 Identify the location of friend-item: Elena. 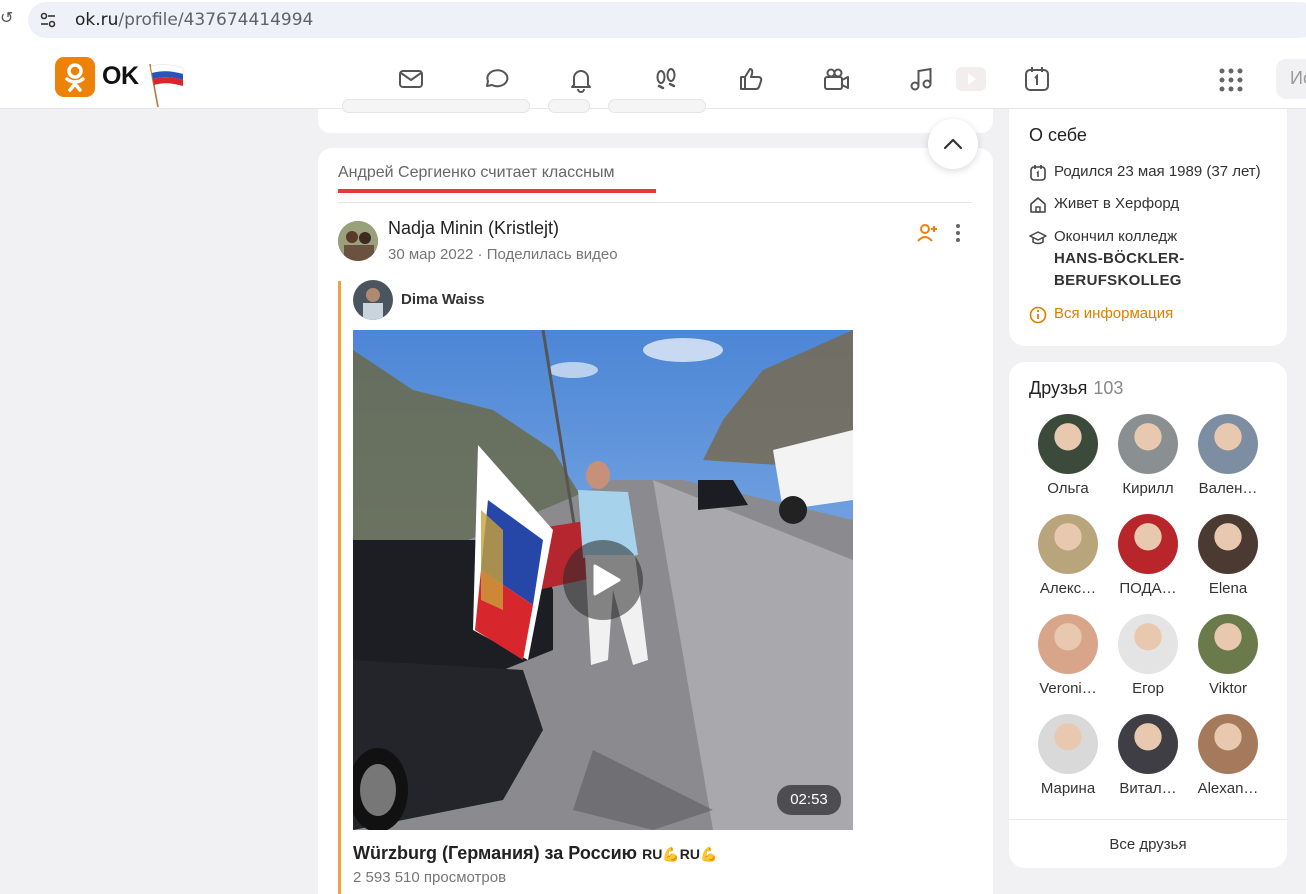
(1228, 555).